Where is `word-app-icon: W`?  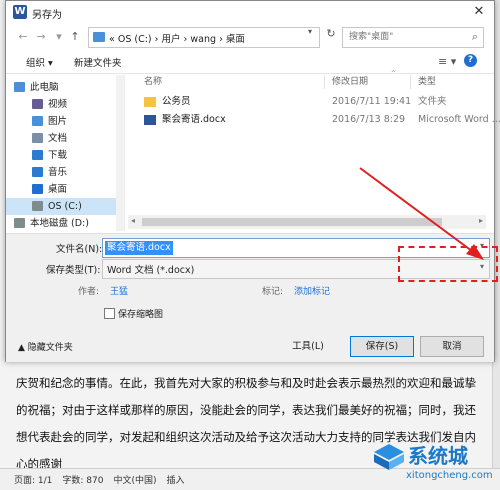
word-app-icon: W is located at coordinates (20, 12).